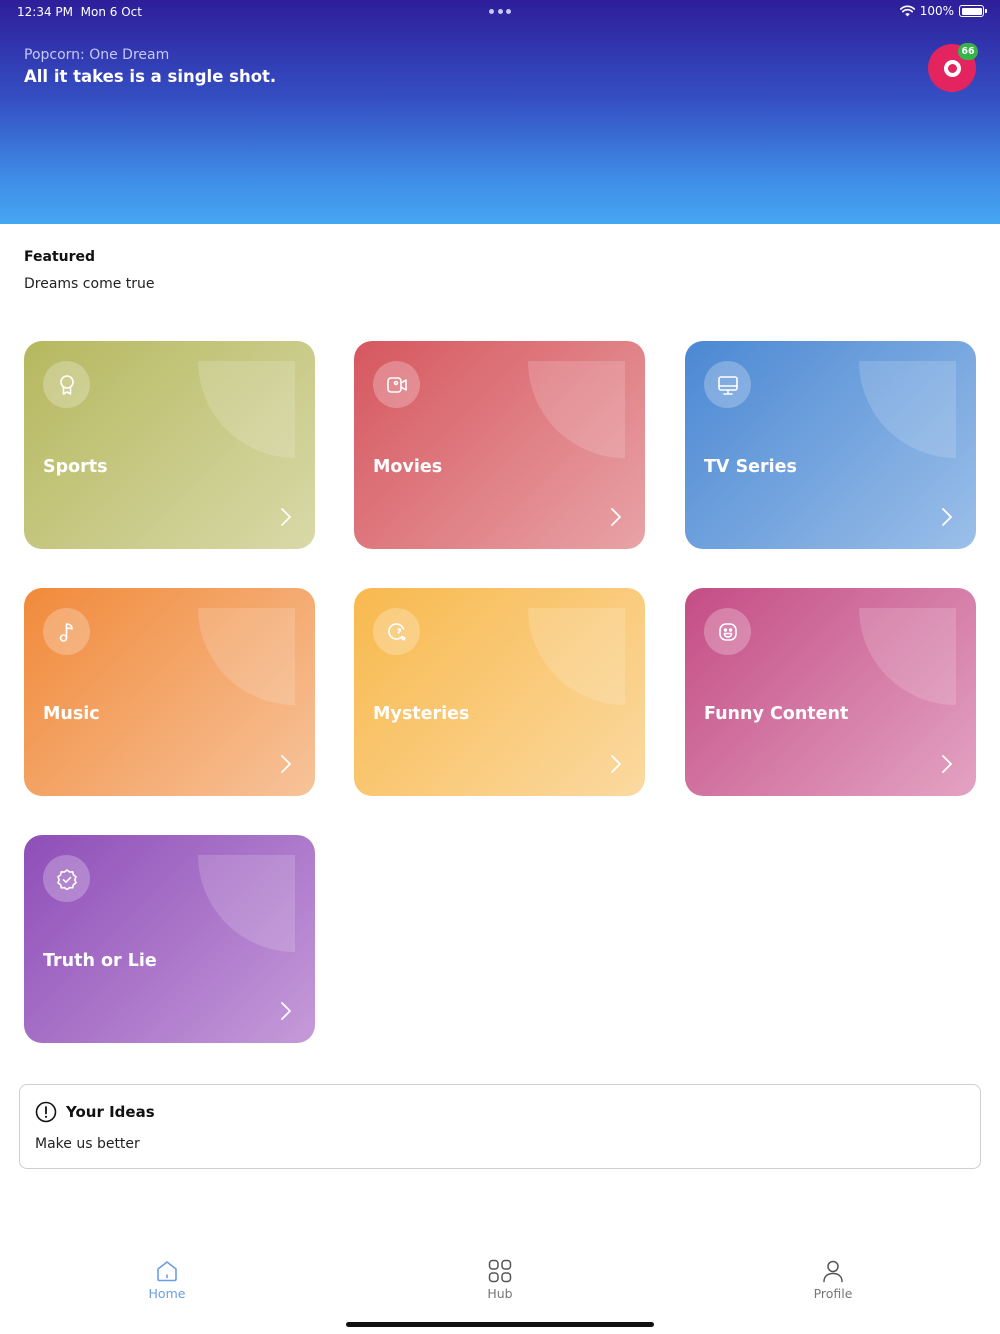 This screenshot has height=1334, width=1000. I want to click on wifi-icon, so click(907, 11).